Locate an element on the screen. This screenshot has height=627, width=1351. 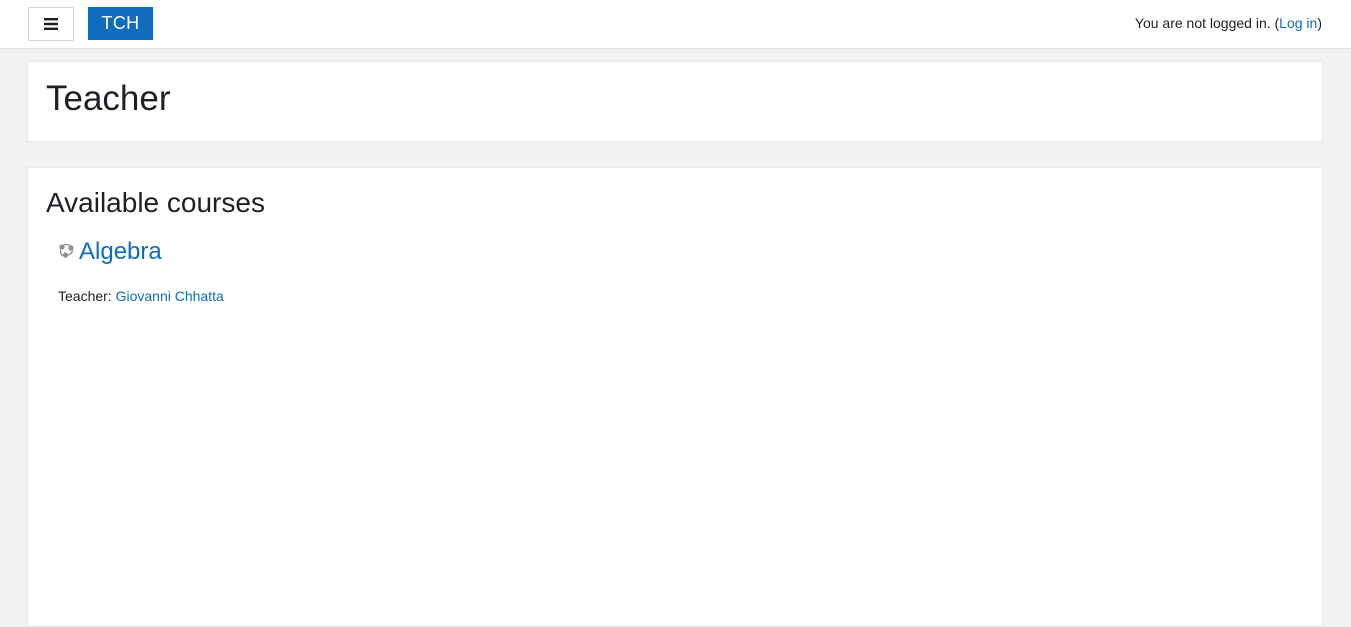
side-panel-toggle-button is located at coordinates (51, 24).